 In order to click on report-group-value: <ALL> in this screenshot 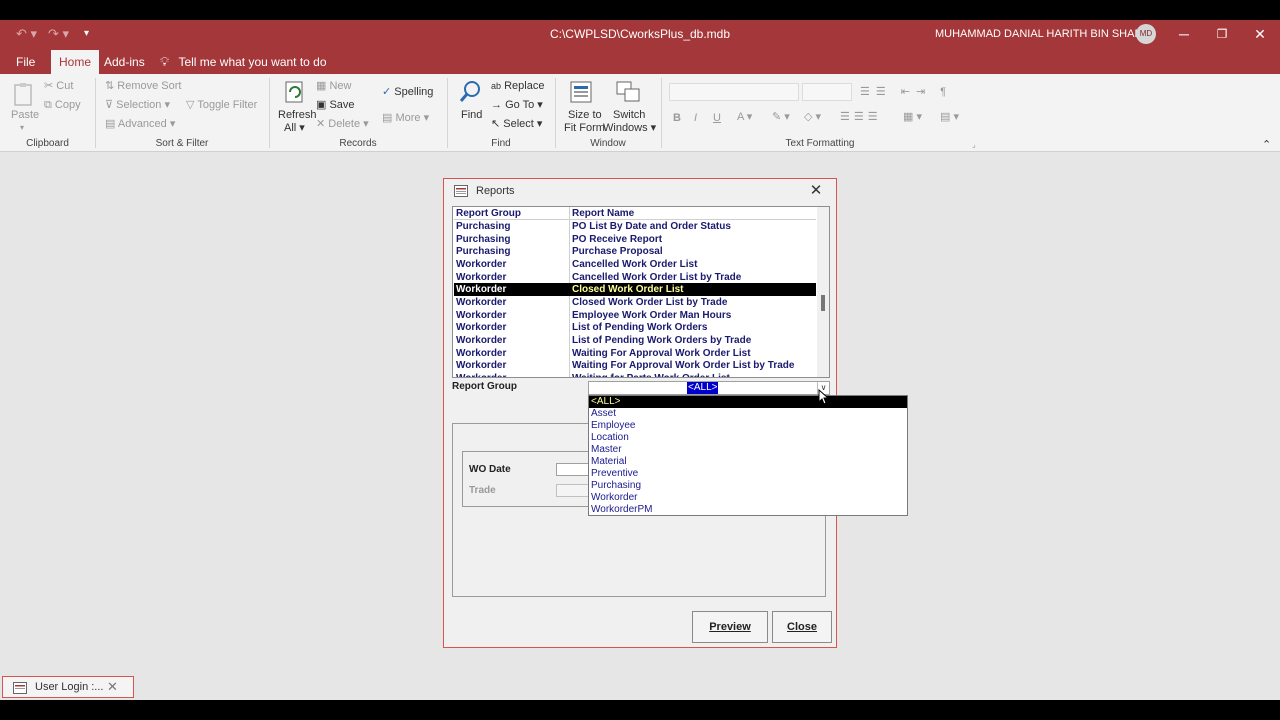, I will do `click(703, 388)`.